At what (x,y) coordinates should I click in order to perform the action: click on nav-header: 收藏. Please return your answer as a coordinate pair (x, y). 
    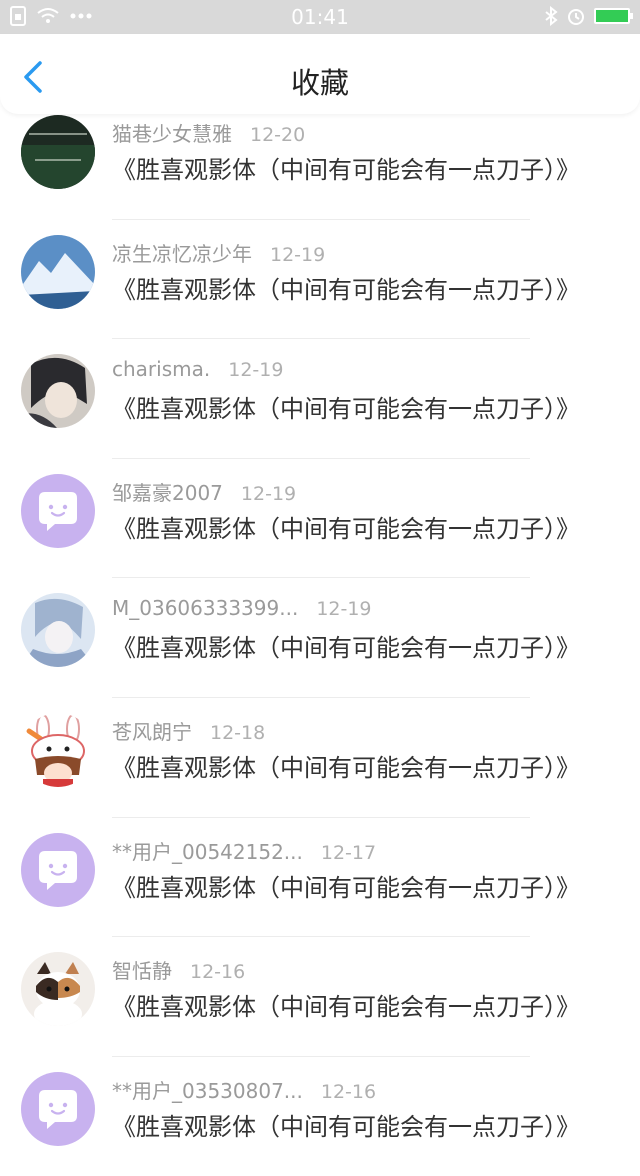
    Looking at the image, I should click on (320, 74).